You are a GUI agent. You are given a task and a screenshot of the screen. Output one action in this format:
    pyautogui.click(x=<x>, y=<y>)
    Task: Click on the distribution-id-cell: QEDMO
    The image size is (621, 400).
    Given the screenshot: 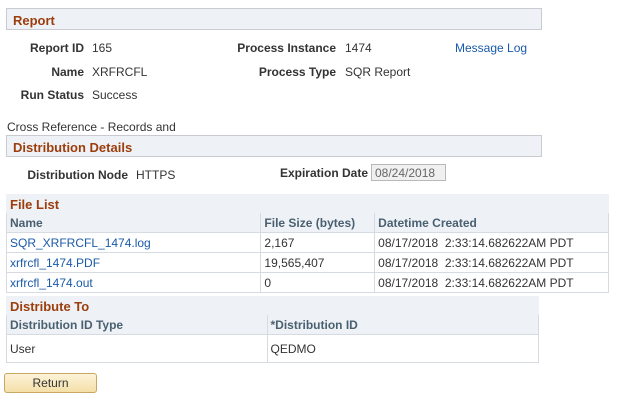 What is the action you would take?
    pyautogui.click(x=402, y=348)
    